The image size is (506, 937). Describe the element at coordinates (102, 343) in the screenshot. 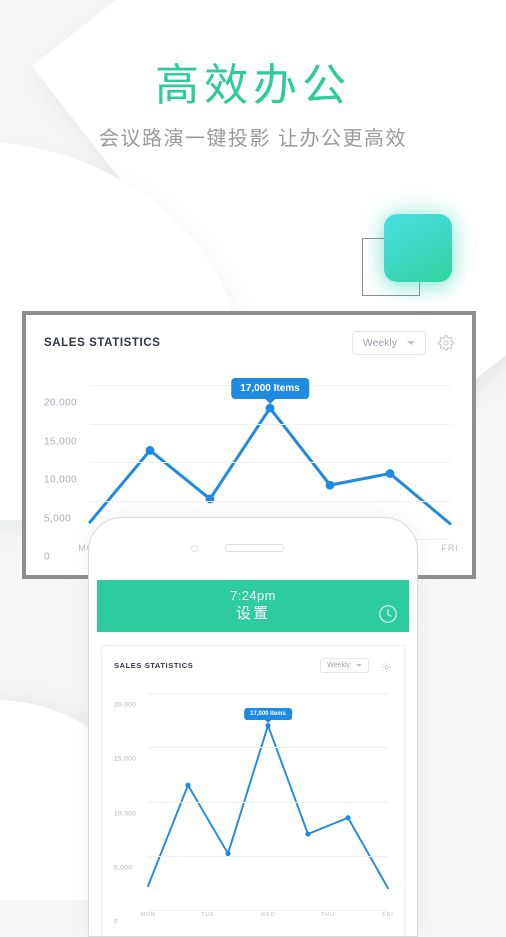

I see `card-title: SALES STATISTICS` at that location.